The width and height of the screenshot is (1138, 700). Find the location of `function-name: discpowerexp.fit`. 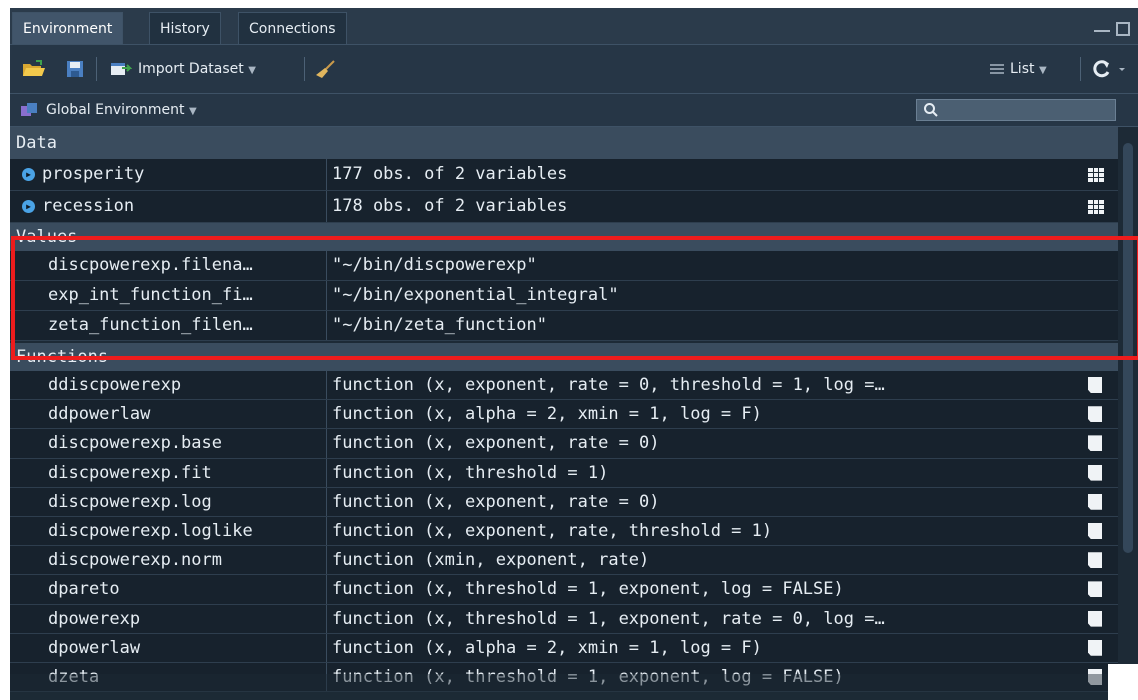

function-name: discpowerexp.fit is located at coordinates (130, 472).